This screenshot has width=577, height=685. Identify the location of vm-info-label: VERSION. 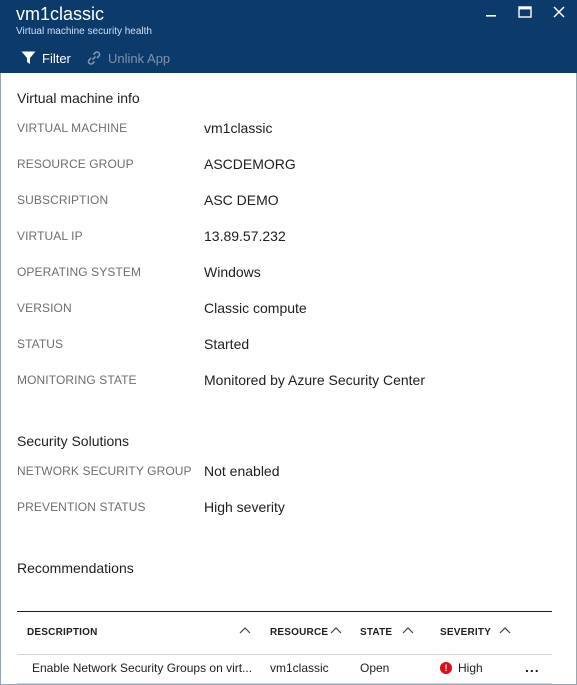
(44, 308).